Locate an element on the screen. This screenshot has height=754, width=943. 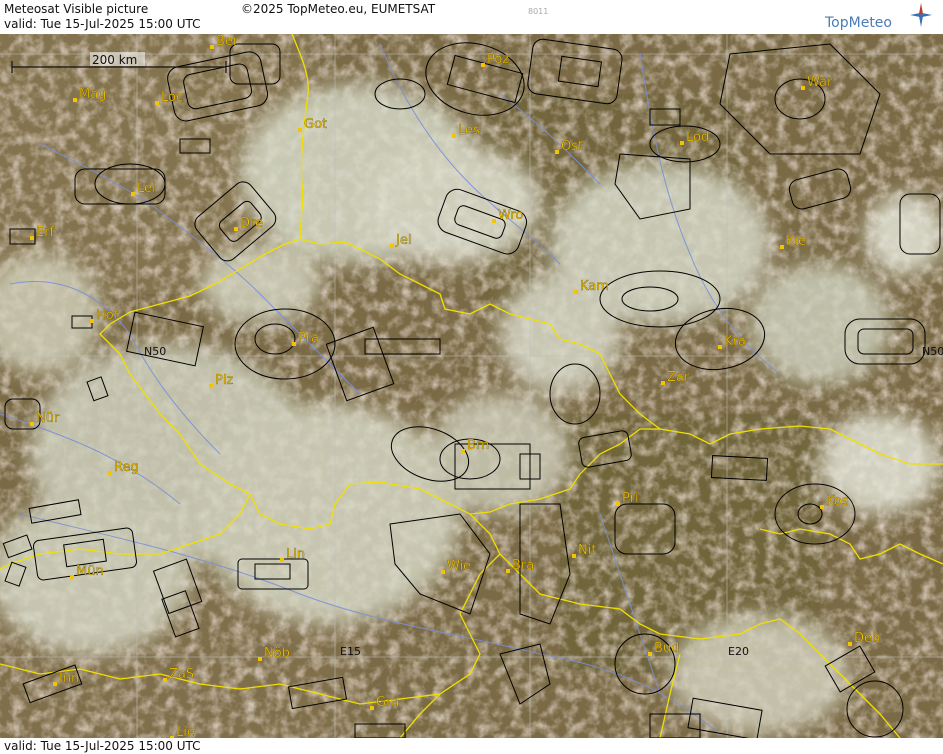
city-label-mün: Mün is located at coordinates (90, 571).